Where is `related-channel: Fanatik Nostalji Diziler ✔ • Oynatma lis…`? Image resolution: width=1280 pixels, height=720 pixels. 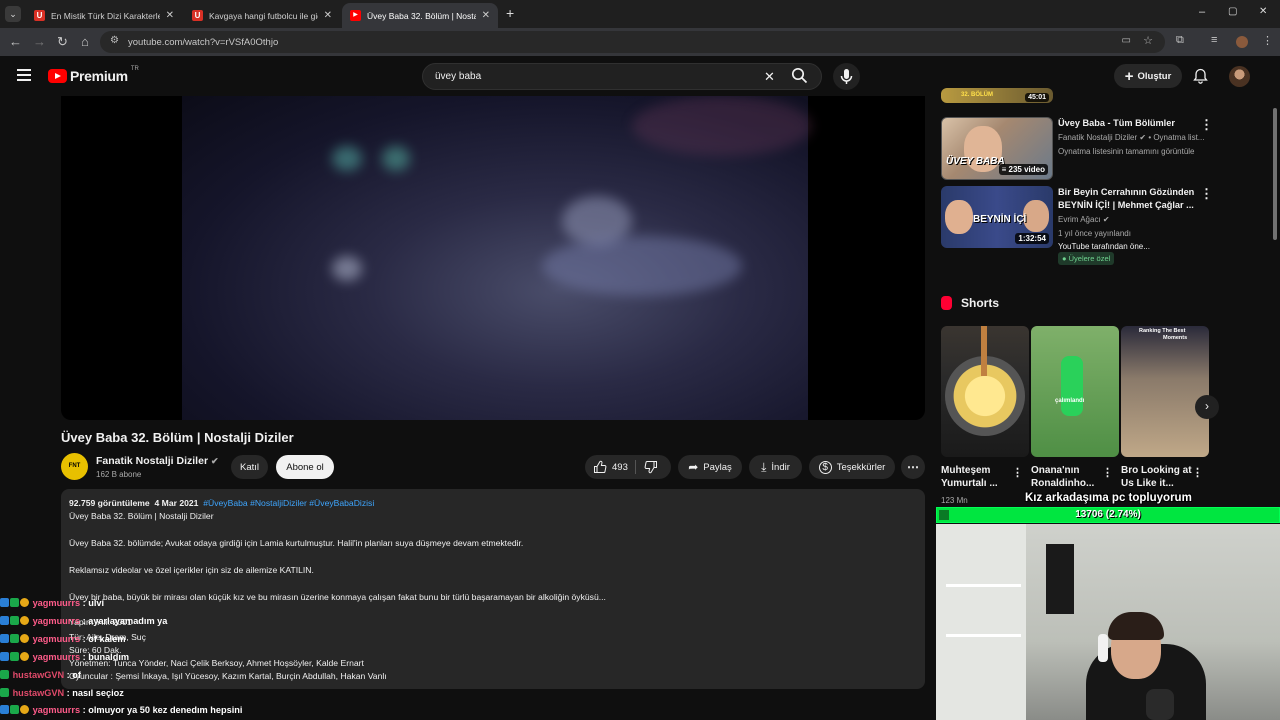
related-channel: Fanatik Nostalji Diziler ✔ • Oynatma lis… is located at coordinates (1131, 137).